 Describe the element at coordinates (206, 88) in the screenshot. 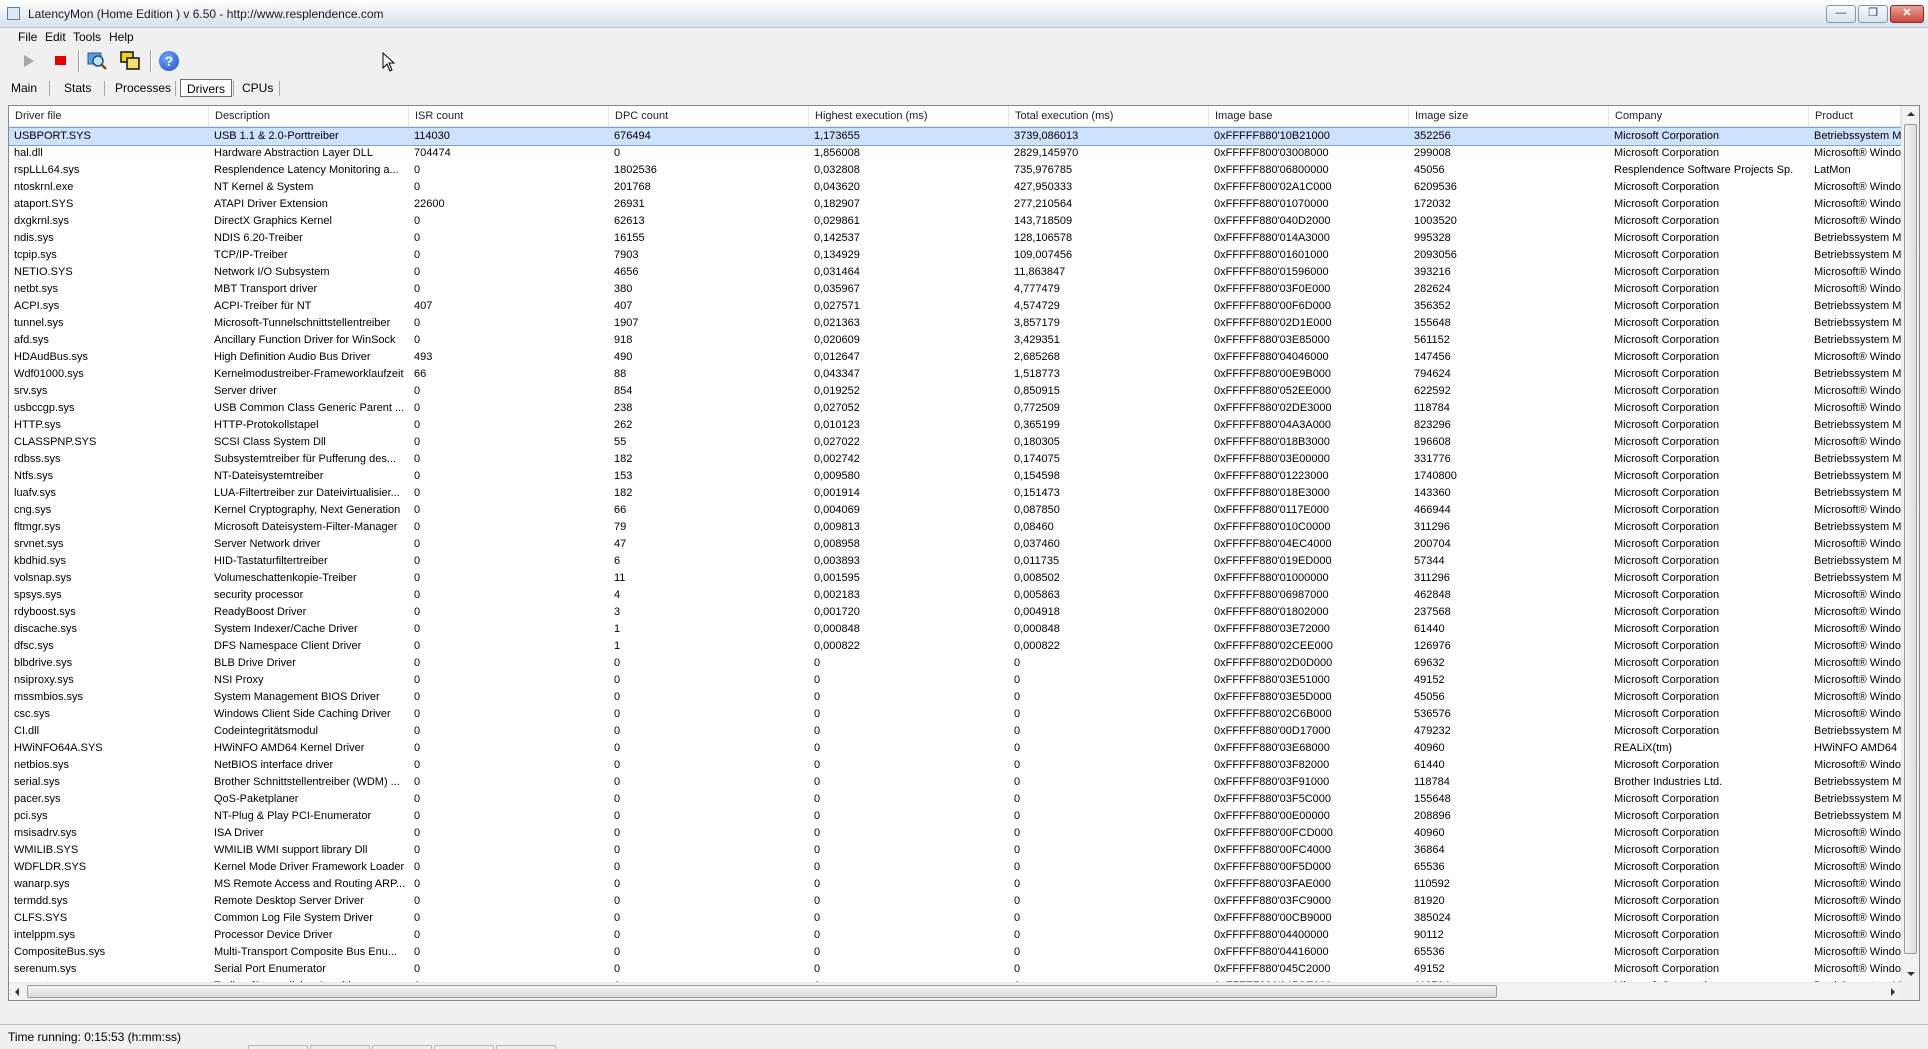

I see `tab-drivers: Drivers` at that location.